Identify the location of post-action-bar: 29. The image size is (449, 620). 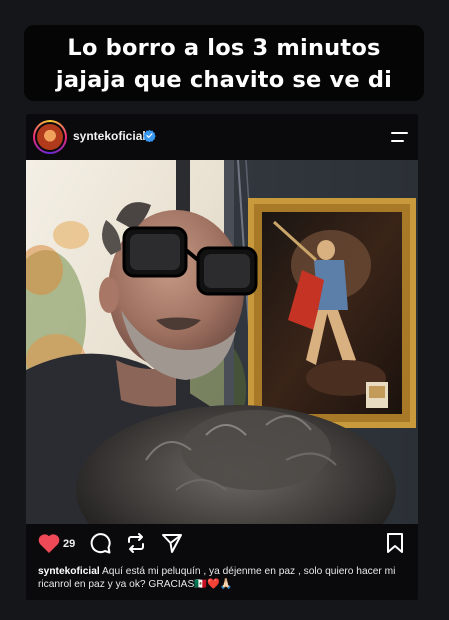
(222, 544).